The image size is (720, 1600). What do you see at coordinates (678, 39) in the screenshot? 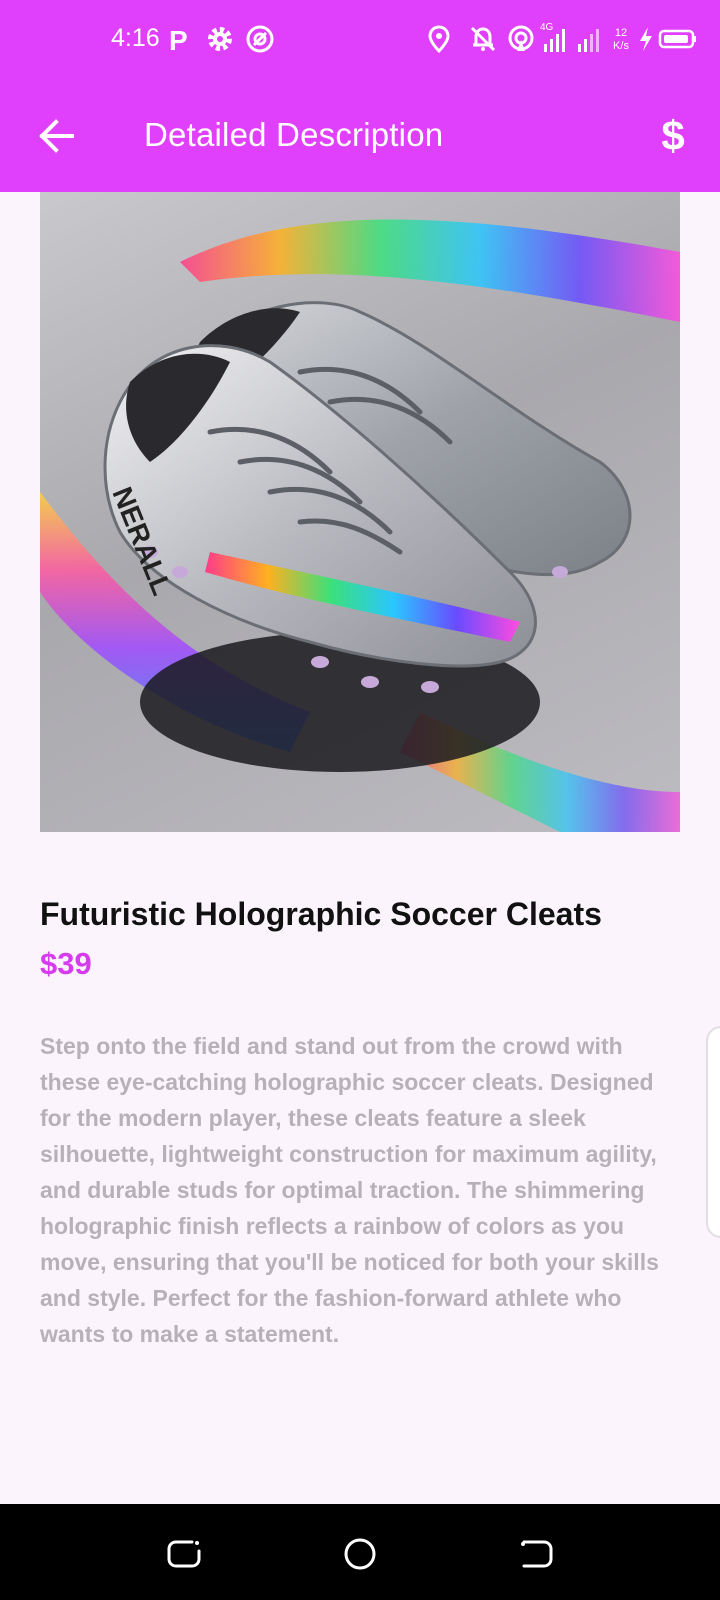
I see `battery-icon` at bounding box center [678, 39].